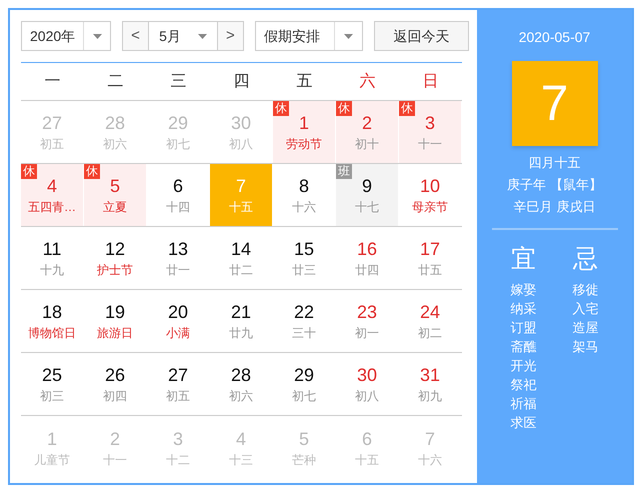 The height and width of the screenshot is (487, 639). Describe the element at coordinates (115, 207) in the screenshot. I see `lunar-date: 立夏` at that location.